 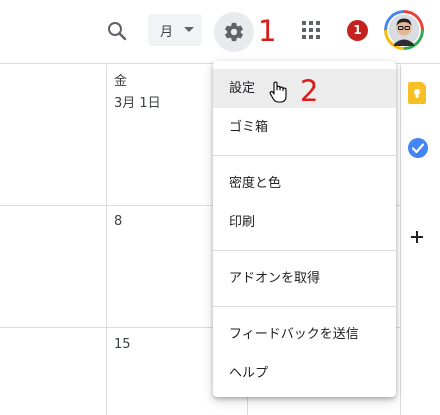 What do you see at coordinates (167, 32) in the screenshot?
I see `view-selector-label: 月` at bounding box center [167, 32].